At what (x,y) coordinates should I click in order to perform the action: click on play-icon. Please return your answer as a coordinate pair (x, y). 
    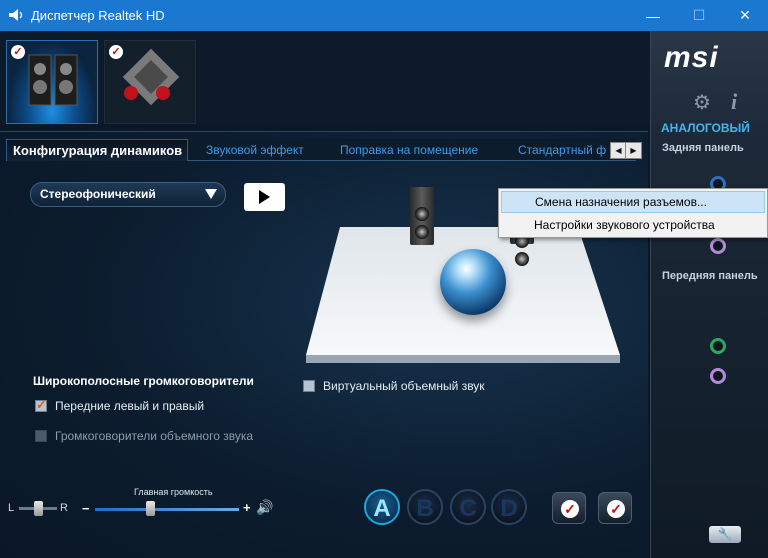
    Looking at the image, I should click on (264, 197).